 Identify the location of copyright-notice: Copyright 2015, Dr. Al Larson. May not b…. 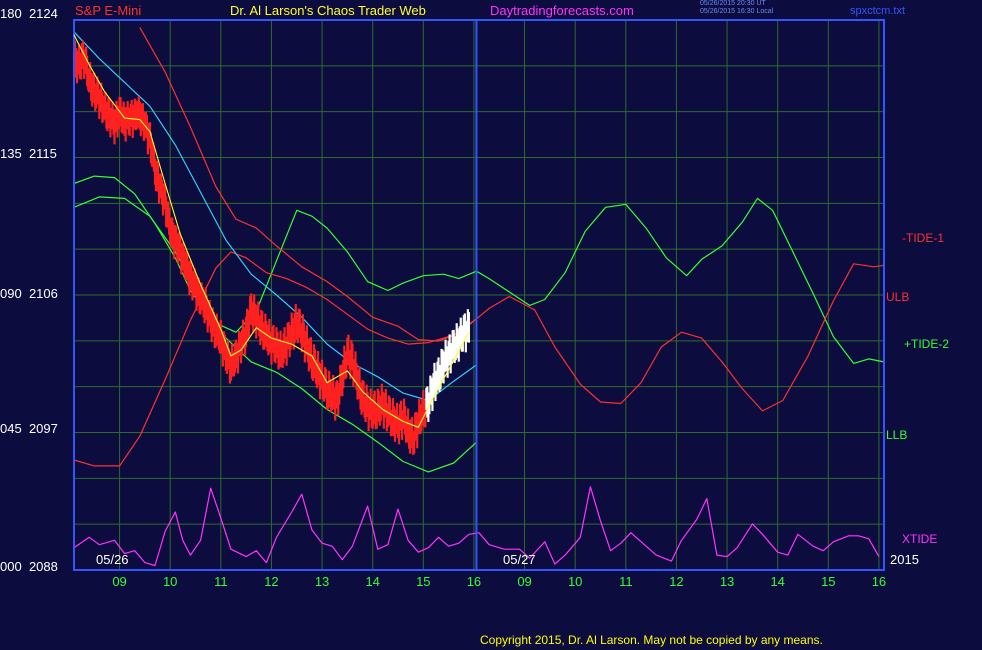
(651, 640).